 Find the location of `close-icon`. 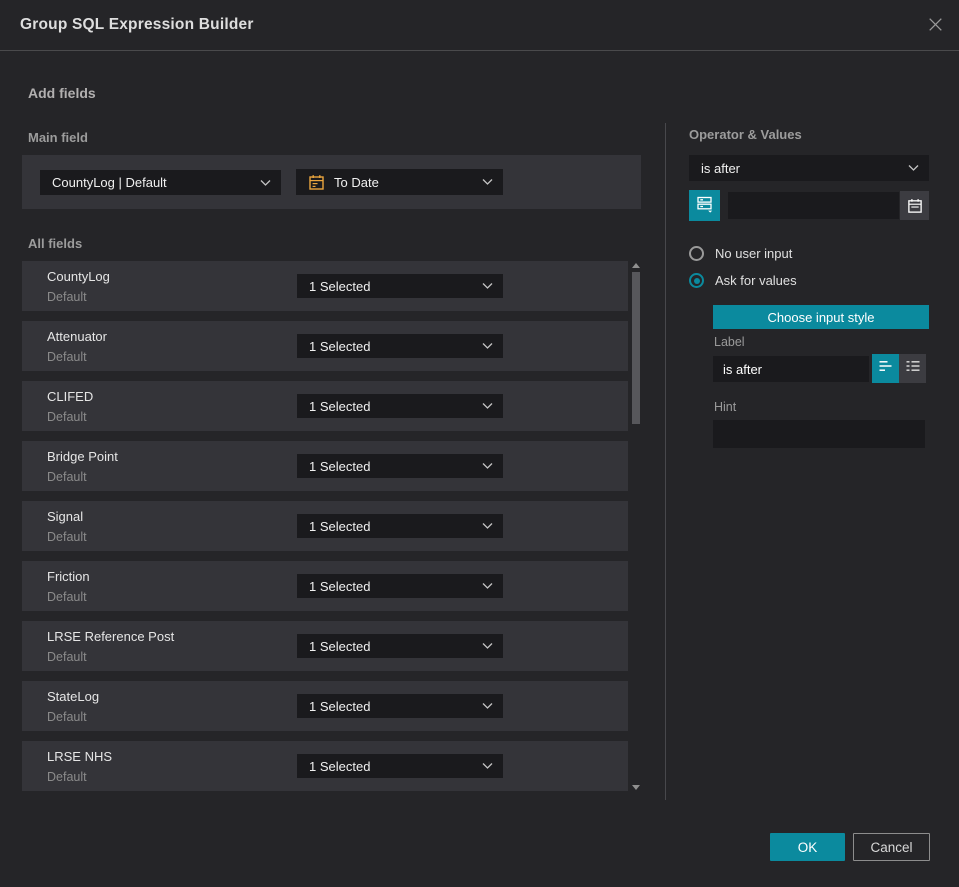

close-icon is located at coordinates (935, 27).